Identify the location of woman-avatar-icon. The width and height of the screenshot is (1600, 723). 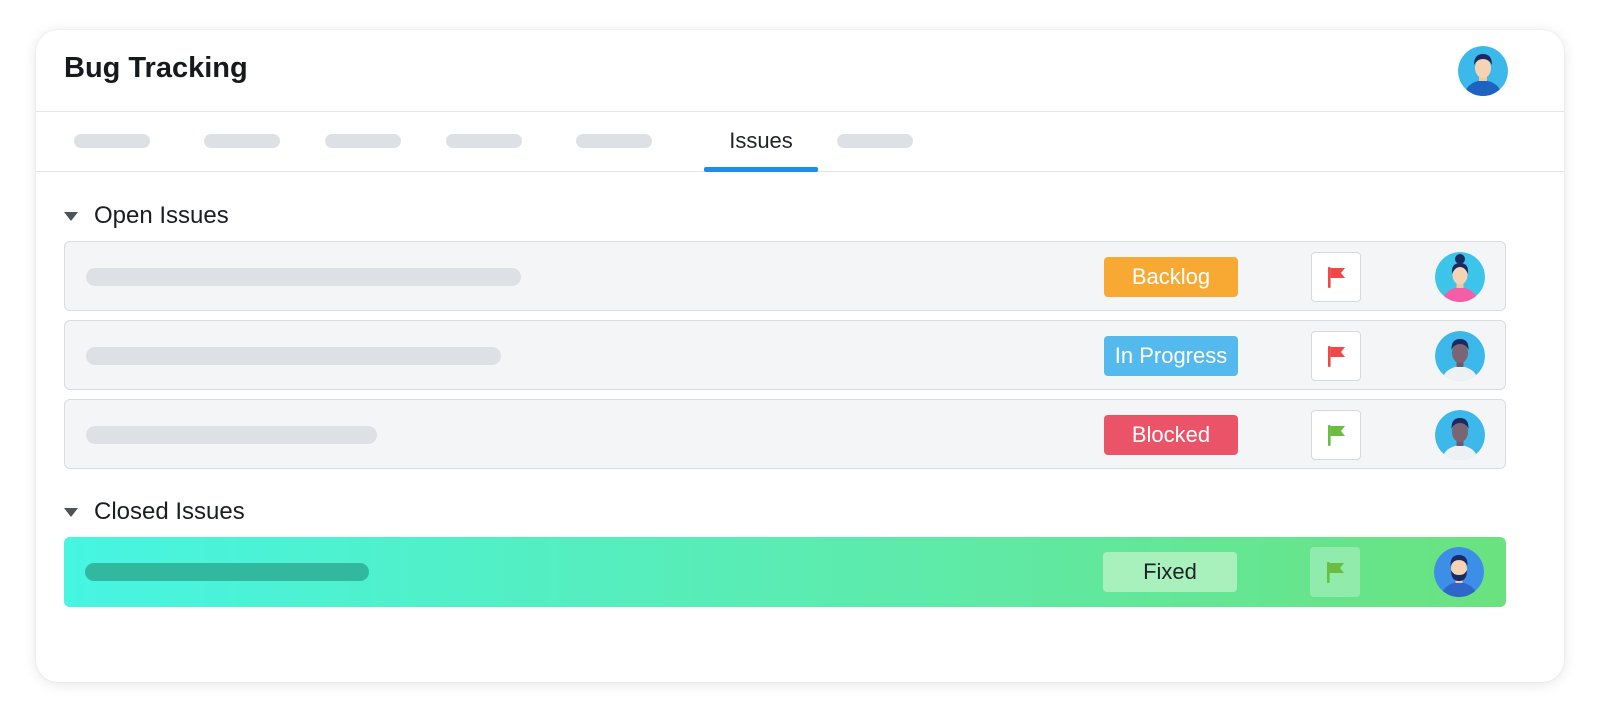
(1460, 277).